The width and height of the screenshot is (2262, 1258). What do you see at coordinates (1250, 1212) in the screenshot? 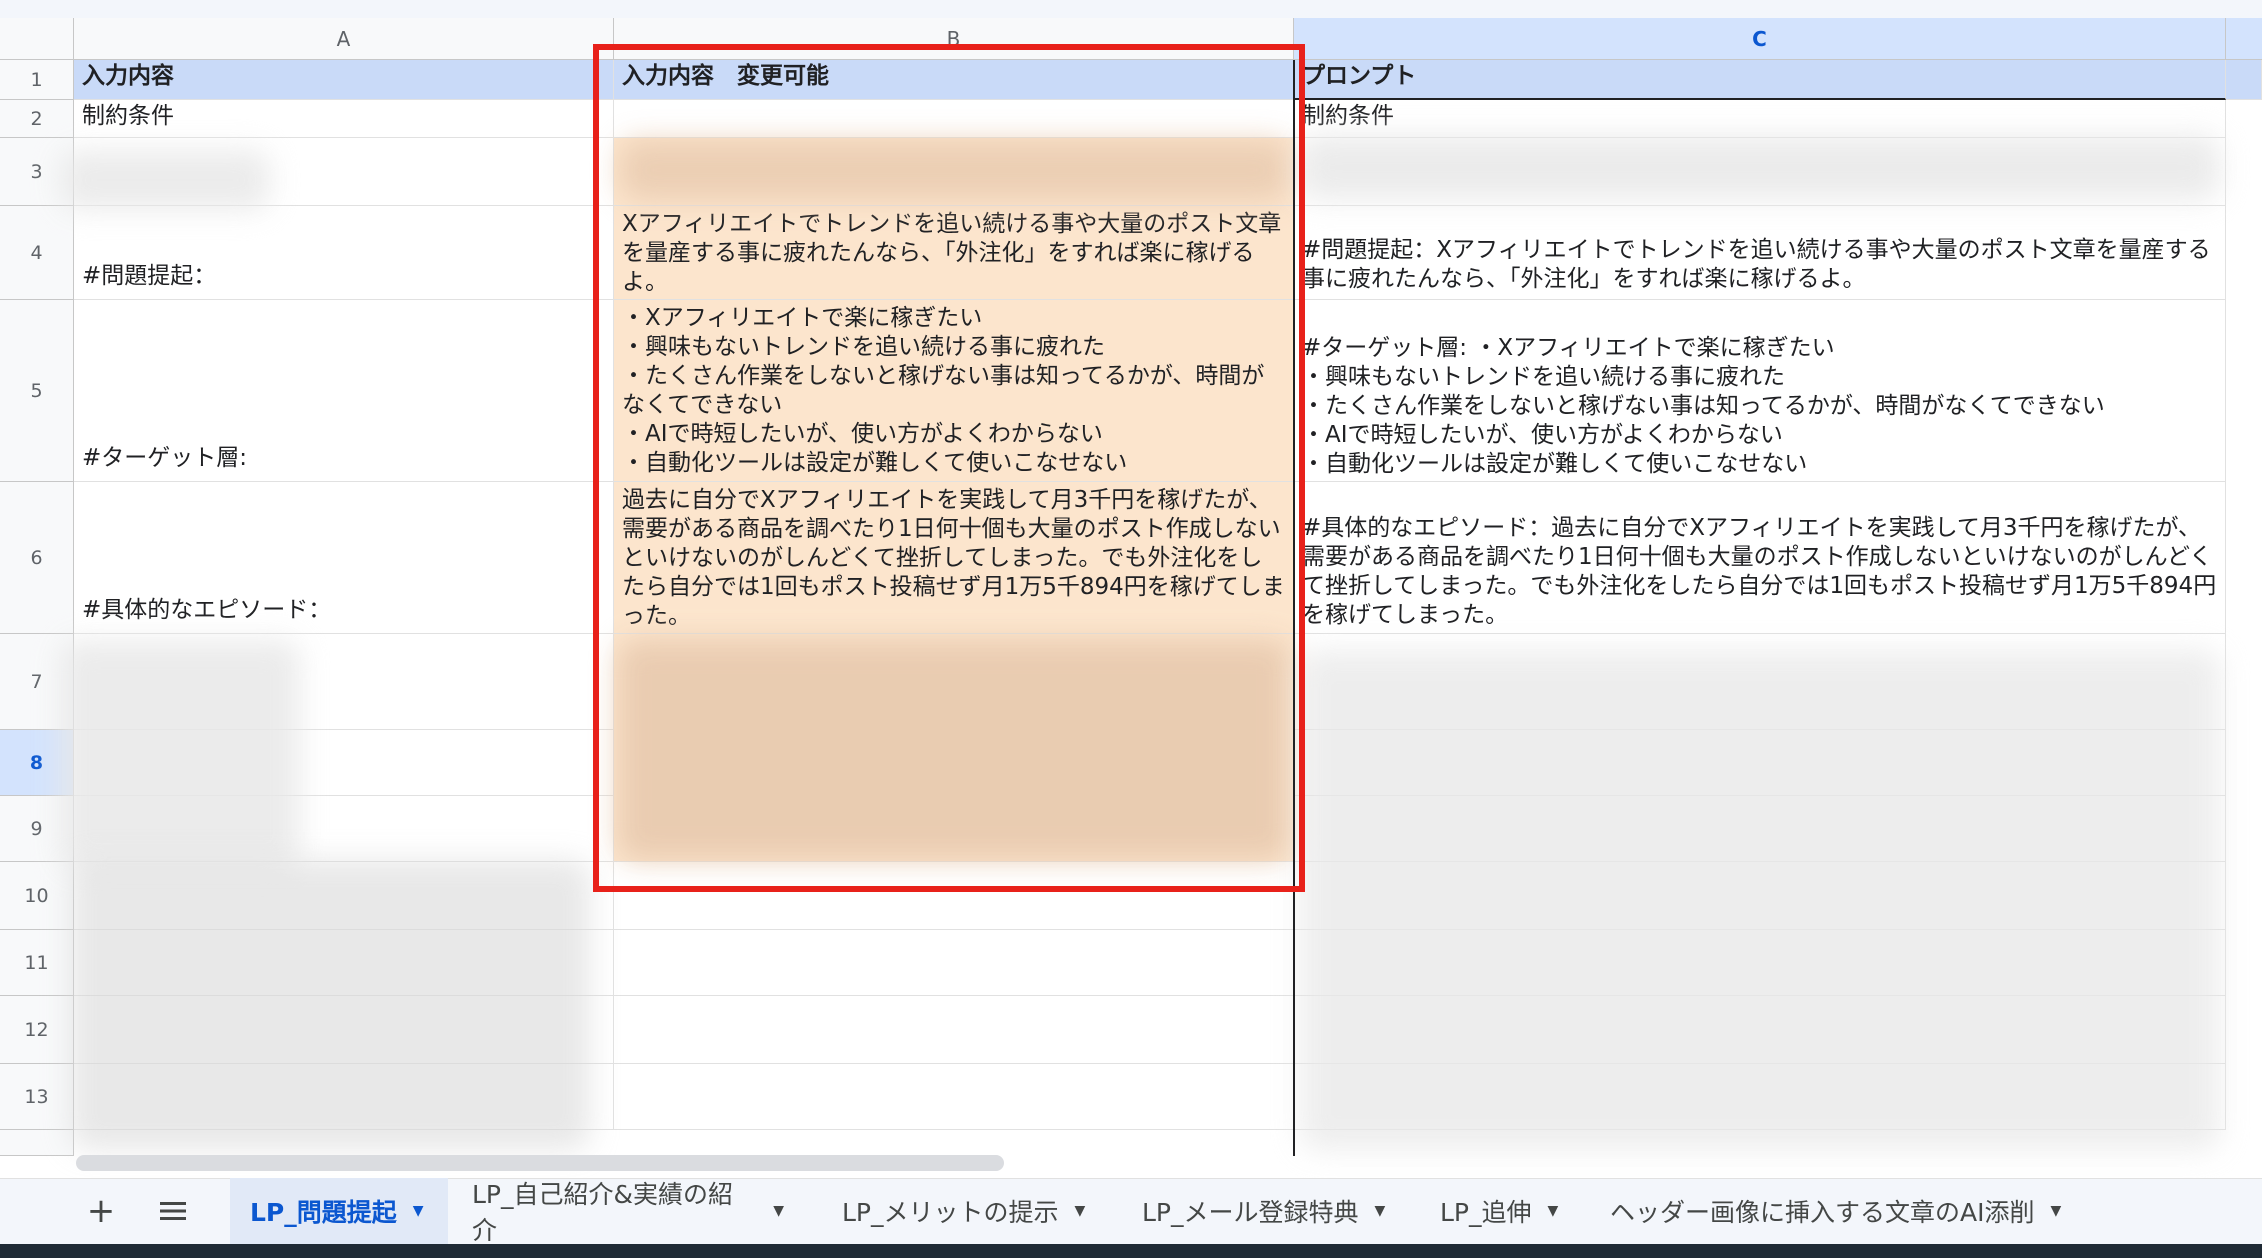
I see `sheet-tab-label: LP_メール登録特典` at bounding box center [1250, 1212].